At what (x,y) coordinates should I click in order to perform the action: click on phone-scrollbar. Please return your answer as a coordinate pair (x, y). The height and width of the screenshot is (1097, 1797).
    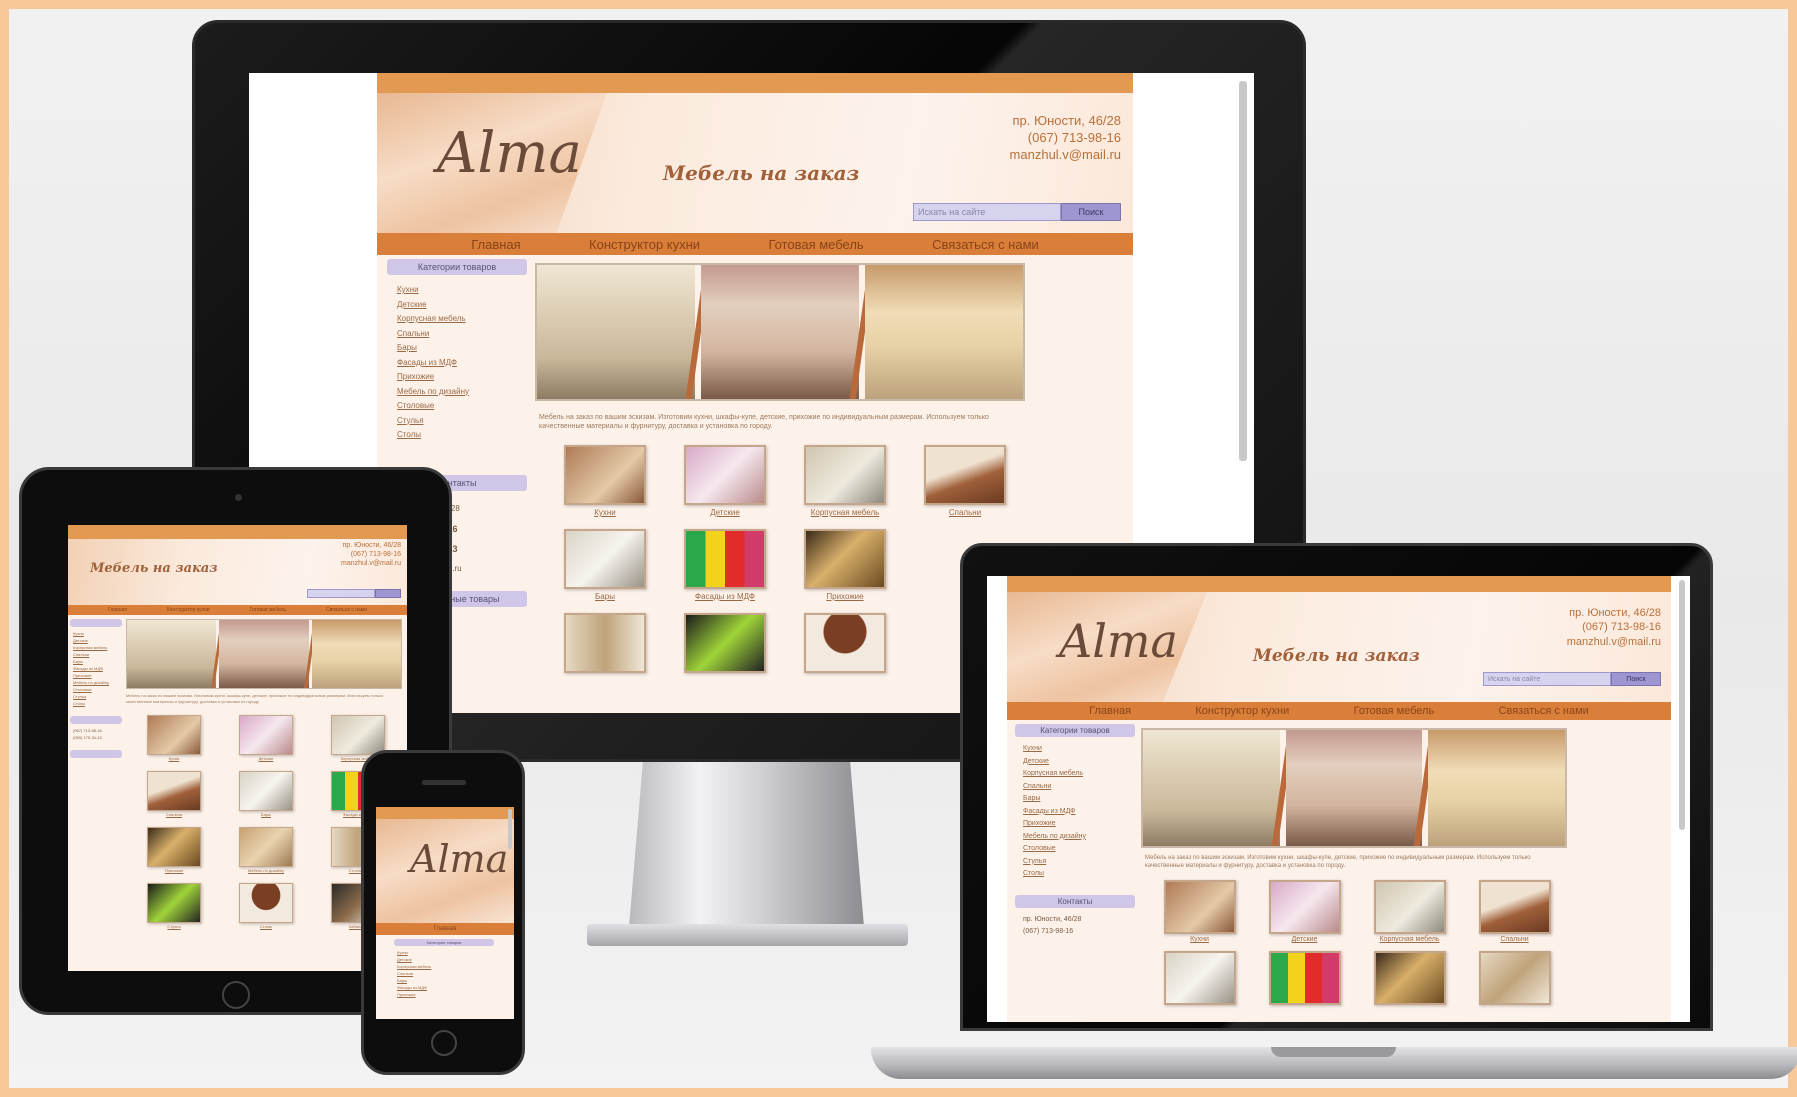
    Looking at the image, I should click on (510, 829).